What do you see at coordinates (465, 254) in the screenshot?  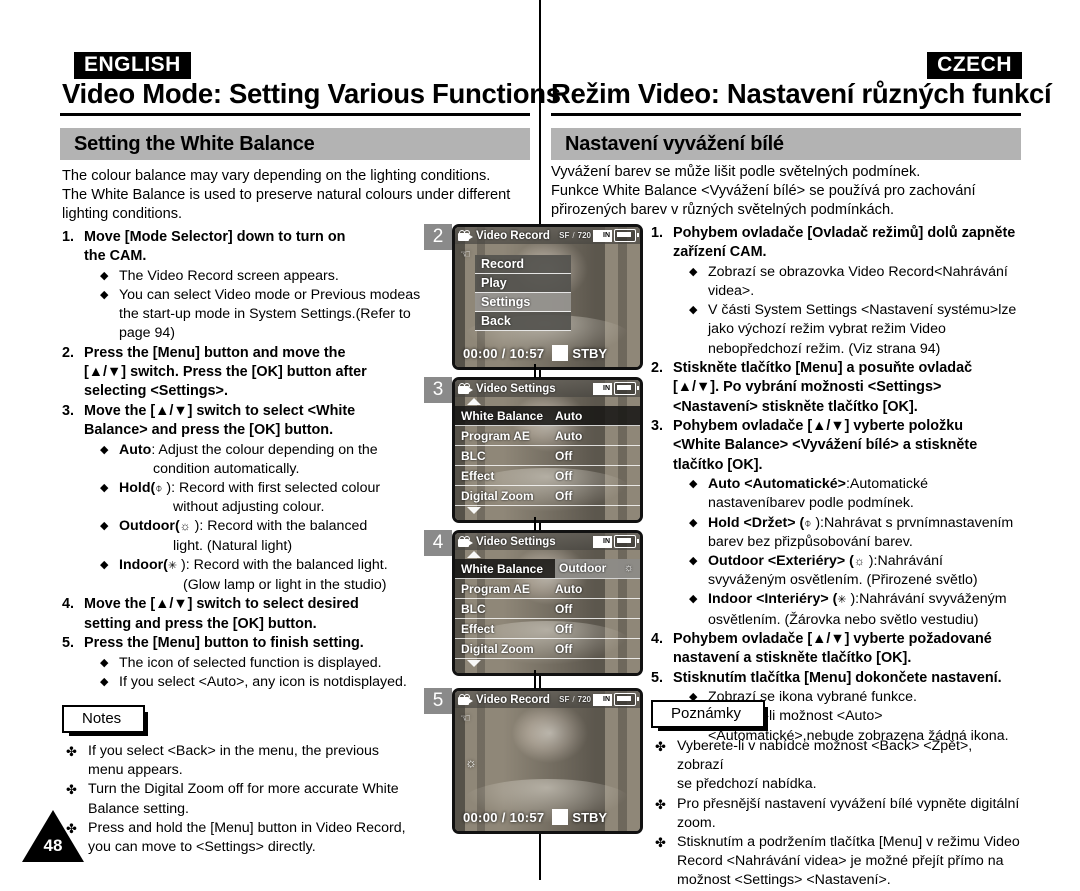 I see `anti-shake-icon: ☜` at bounding box center [465, 254].